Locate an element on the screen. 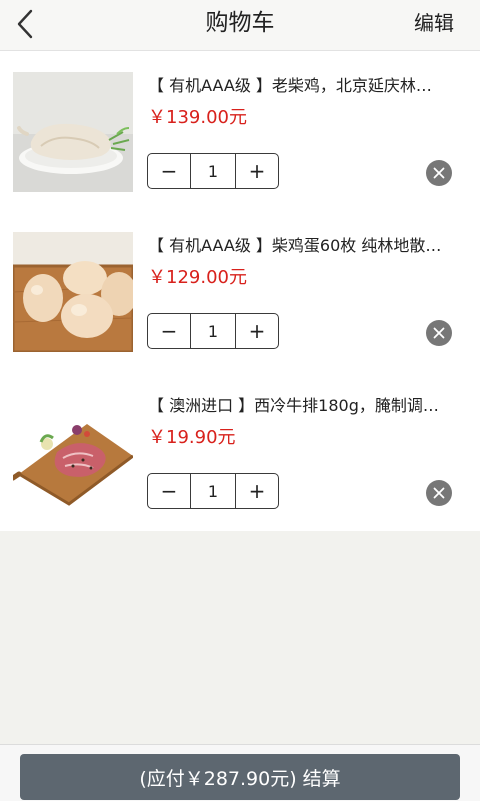  checkout-bar: (应付￥287.90元) 结算 is located at coordinates (240, 772).